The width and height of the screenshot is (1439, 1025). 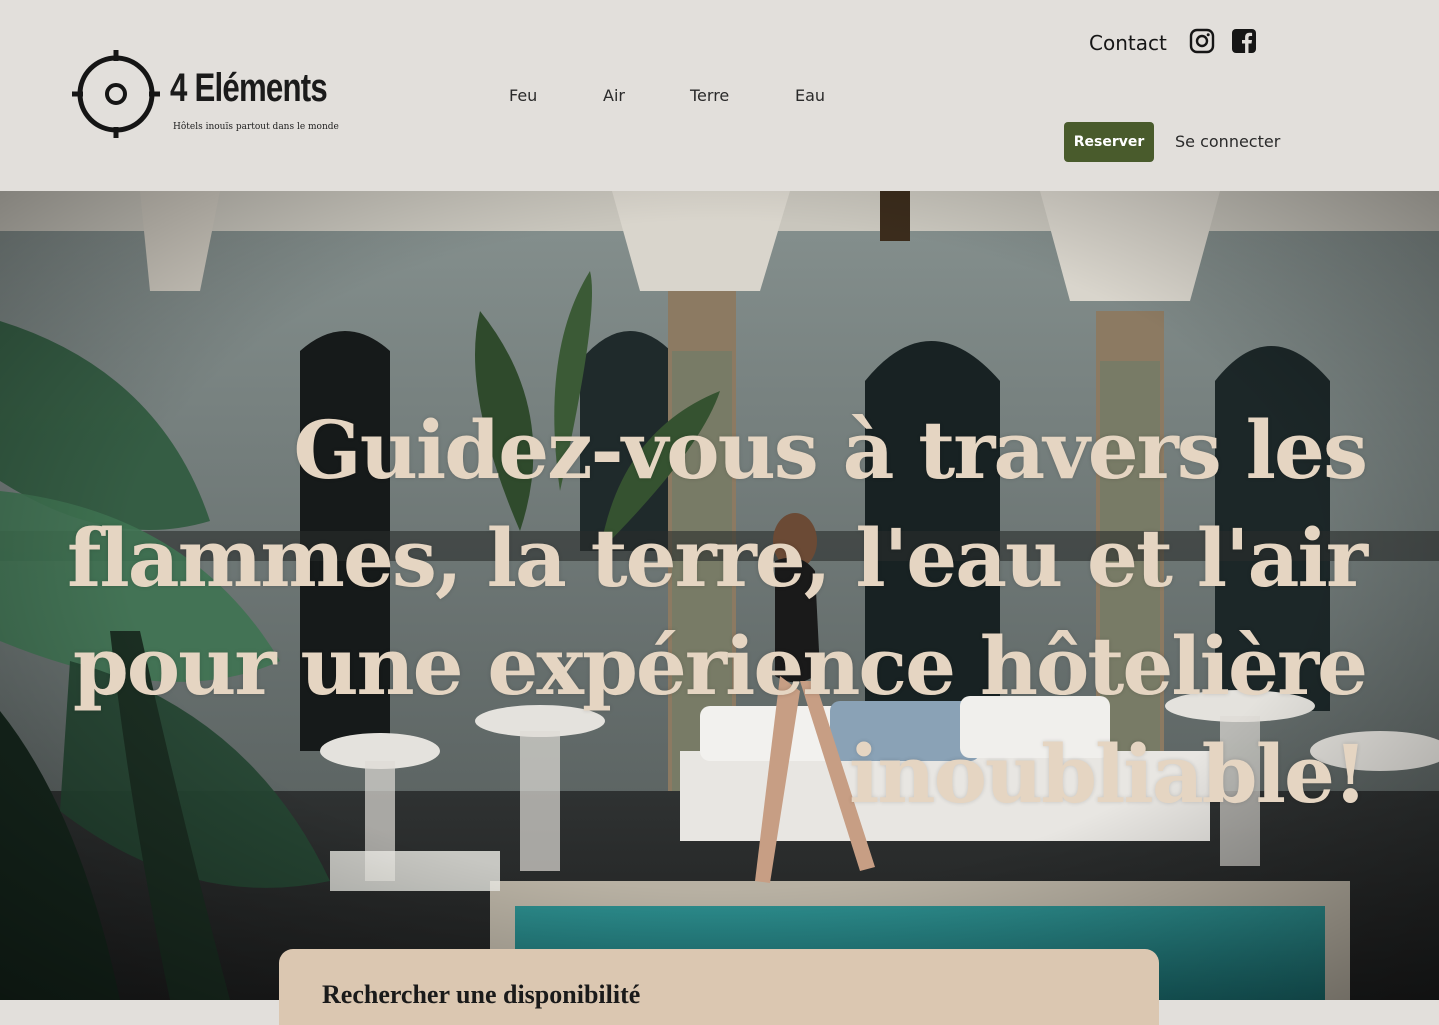 I want to click on nav-item-terre: Terre, so click(x=709, y=95).